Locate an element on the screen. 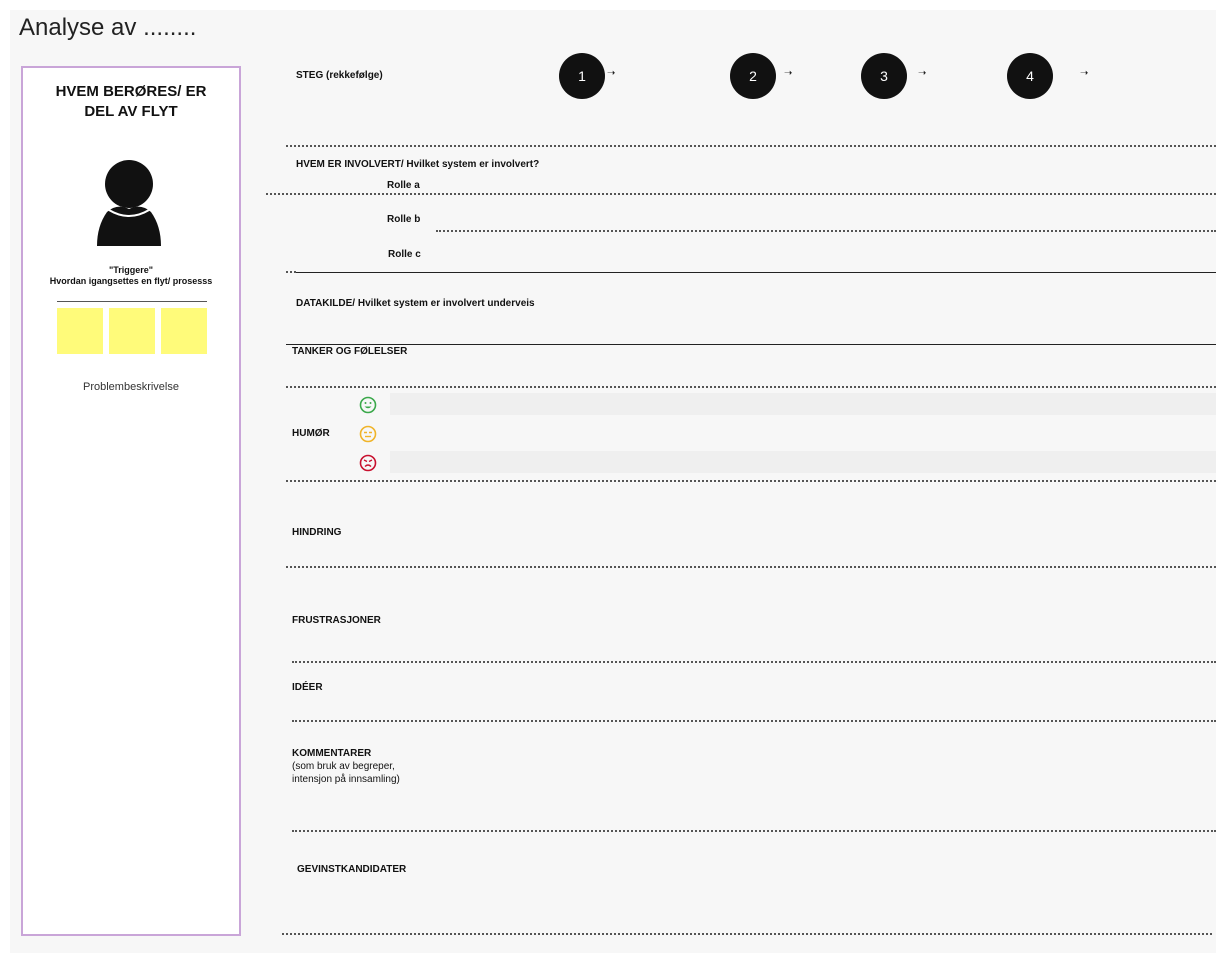 This screenshot has width=1216, height=963. mood-band-sad is located at coordinates (803, 462).